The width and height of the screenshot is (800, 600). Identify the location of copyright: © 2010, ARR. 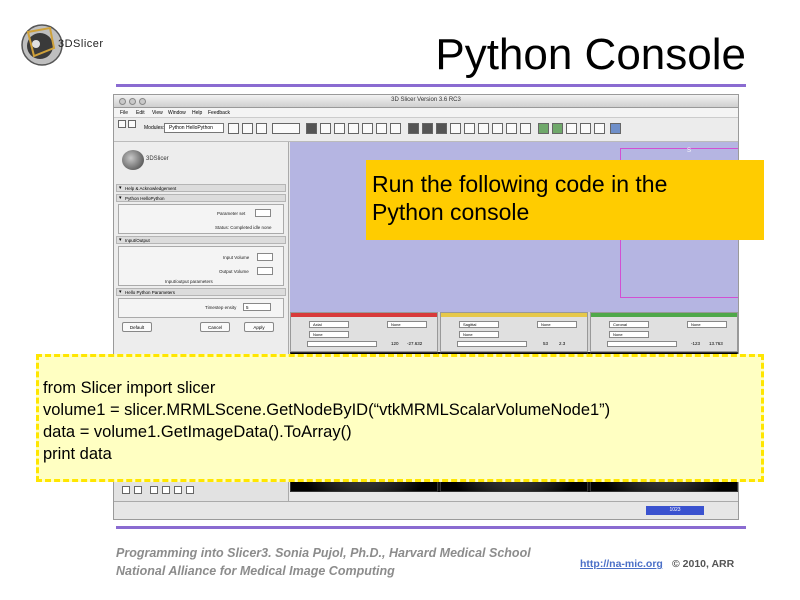
(703, 564).